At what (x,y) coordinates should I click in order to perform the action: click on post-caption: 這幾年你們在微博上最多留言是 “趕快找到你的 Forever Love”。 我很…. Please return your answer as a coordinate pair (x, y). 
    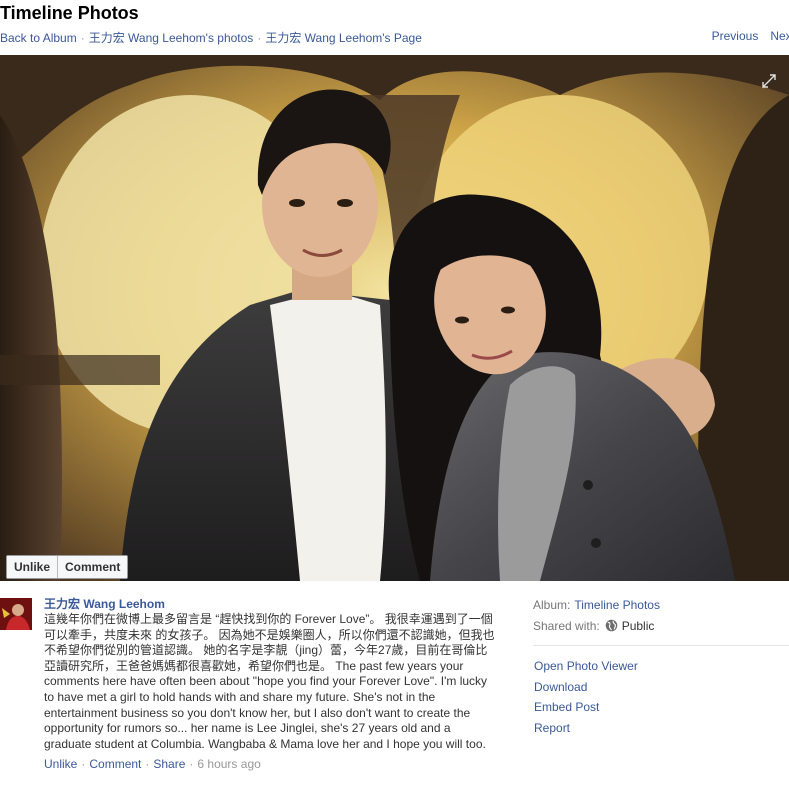
    Looking at the image, I should click on (269, 681).